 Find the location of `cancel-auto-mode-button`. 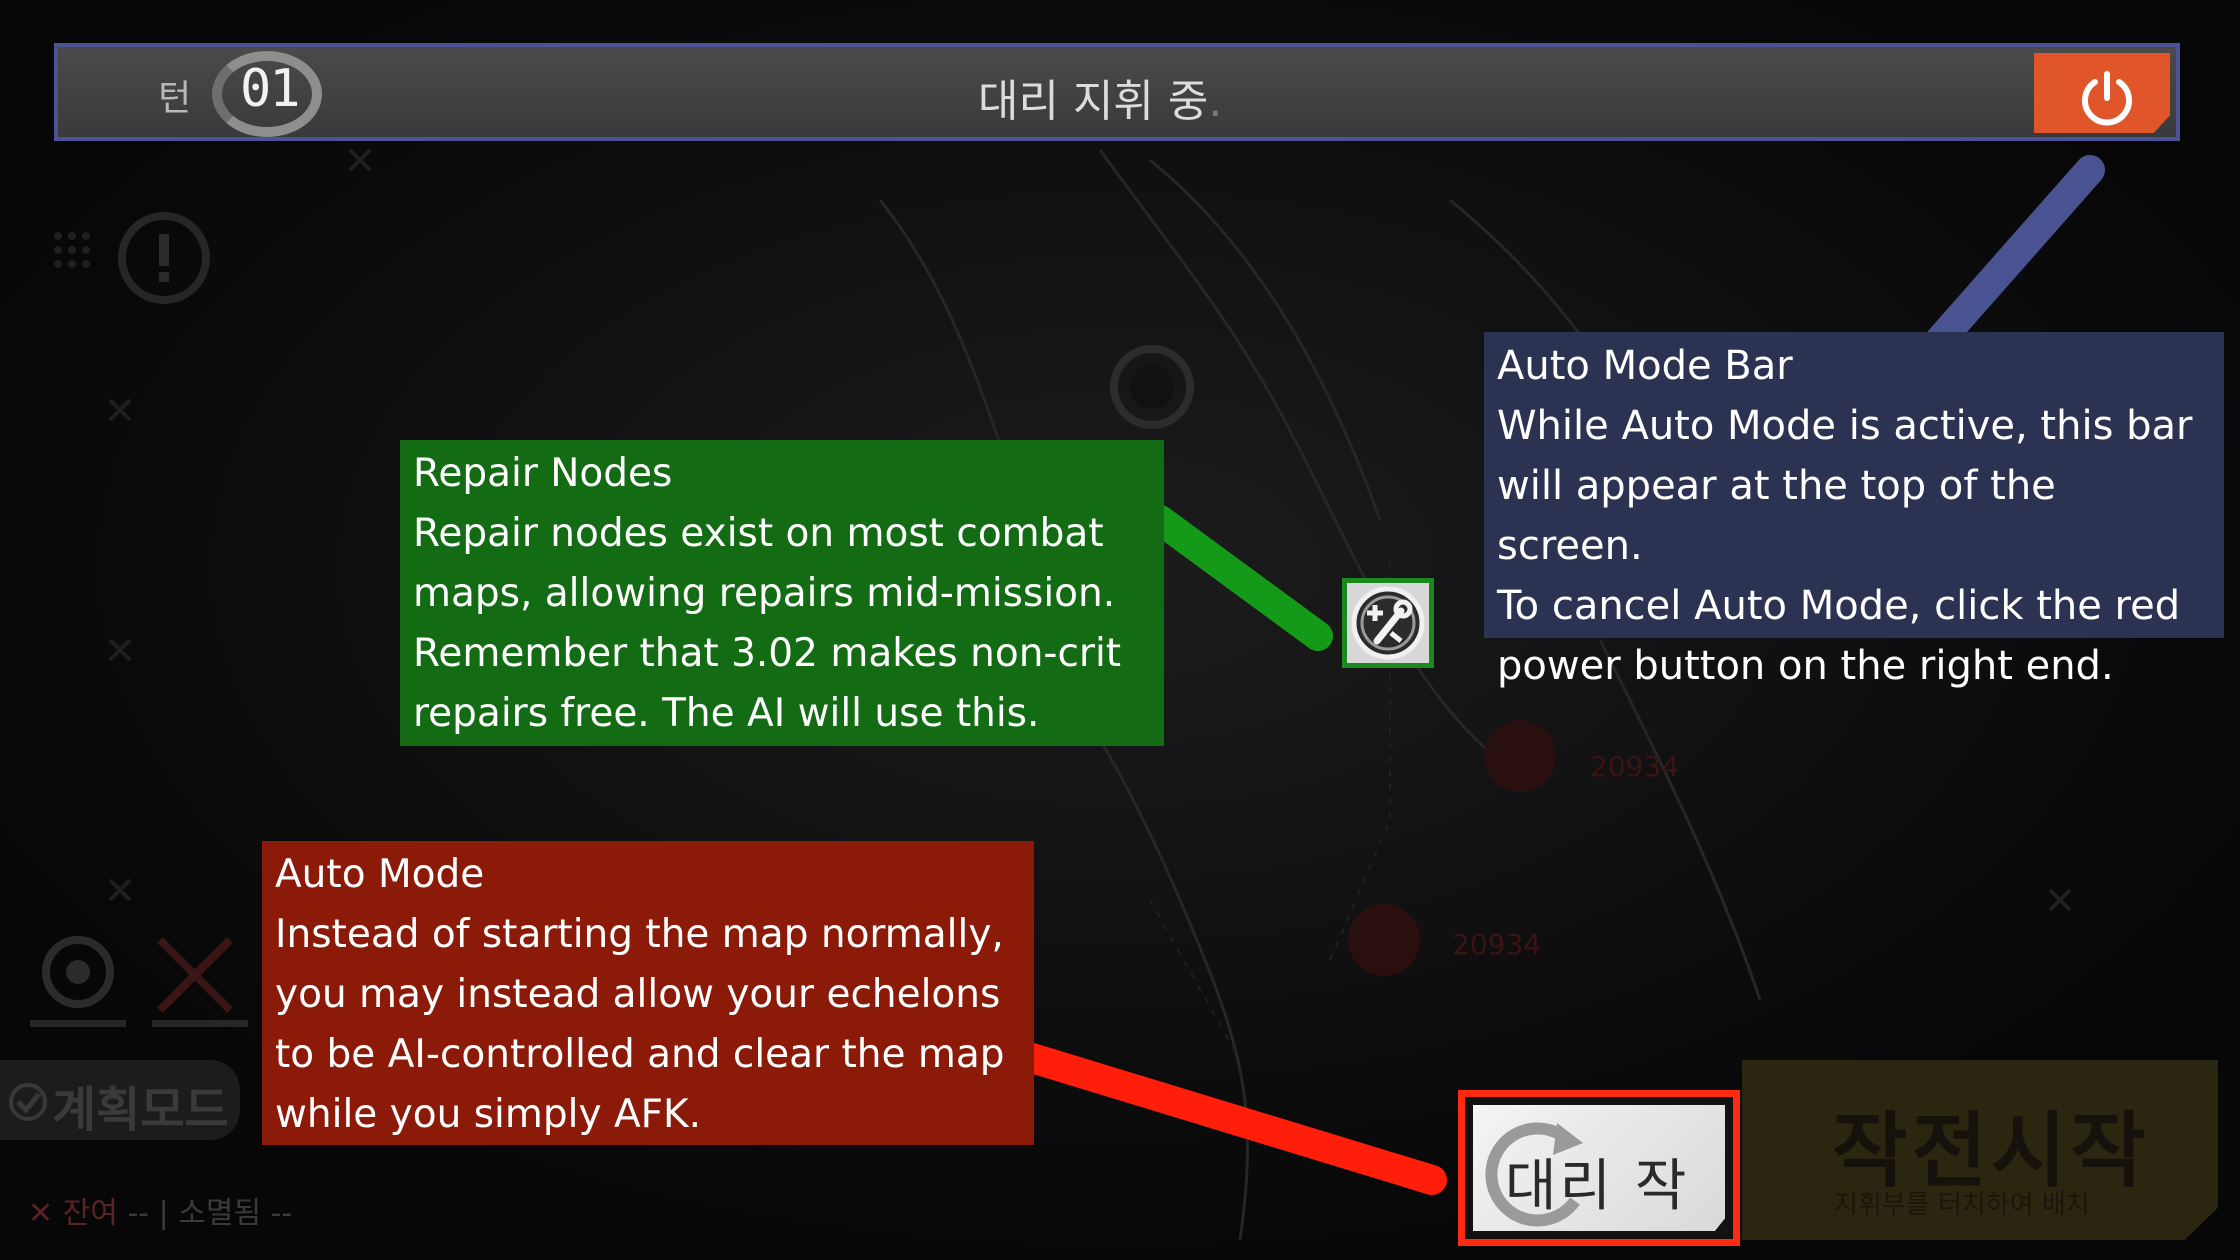

cancel-auto-mode-button is located at coordinates (2102, 93).